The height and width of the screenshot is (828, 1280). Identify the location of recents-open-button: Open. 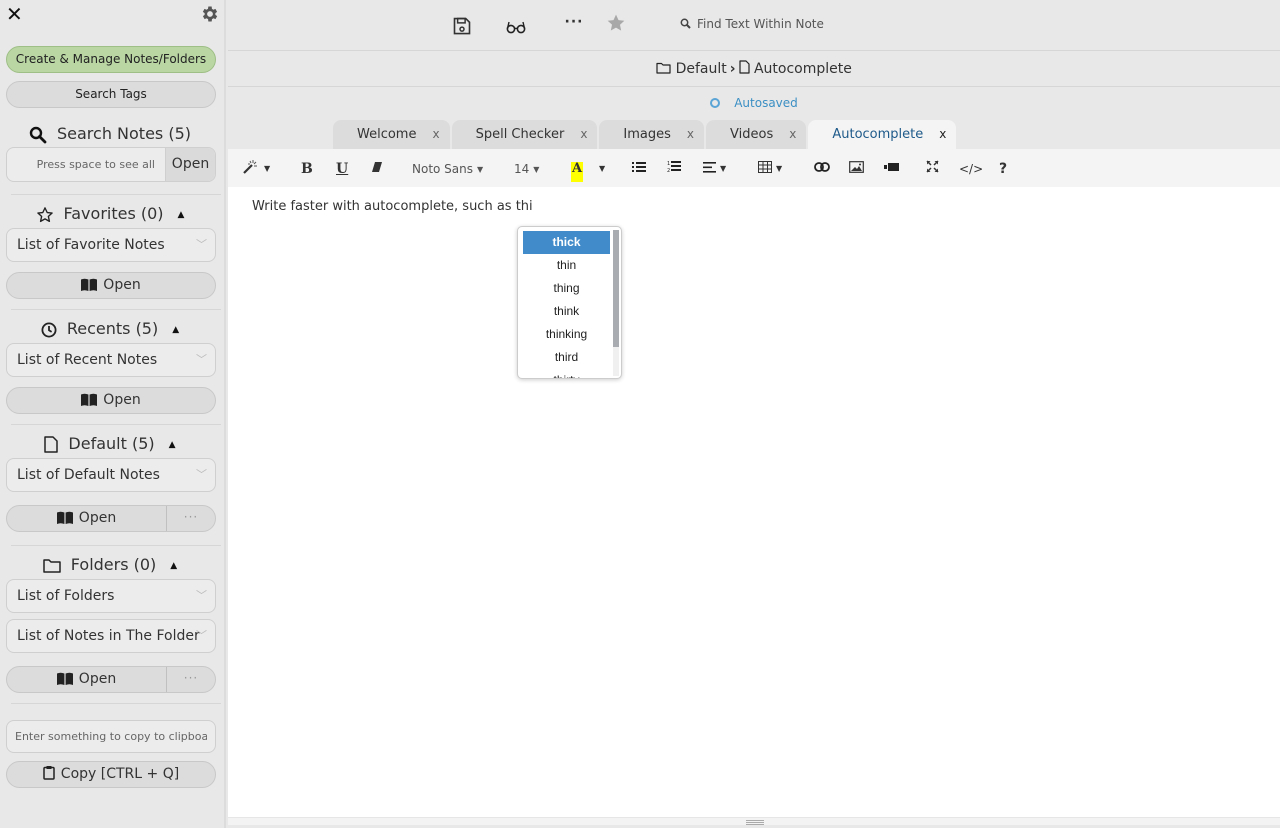
(111, 400).